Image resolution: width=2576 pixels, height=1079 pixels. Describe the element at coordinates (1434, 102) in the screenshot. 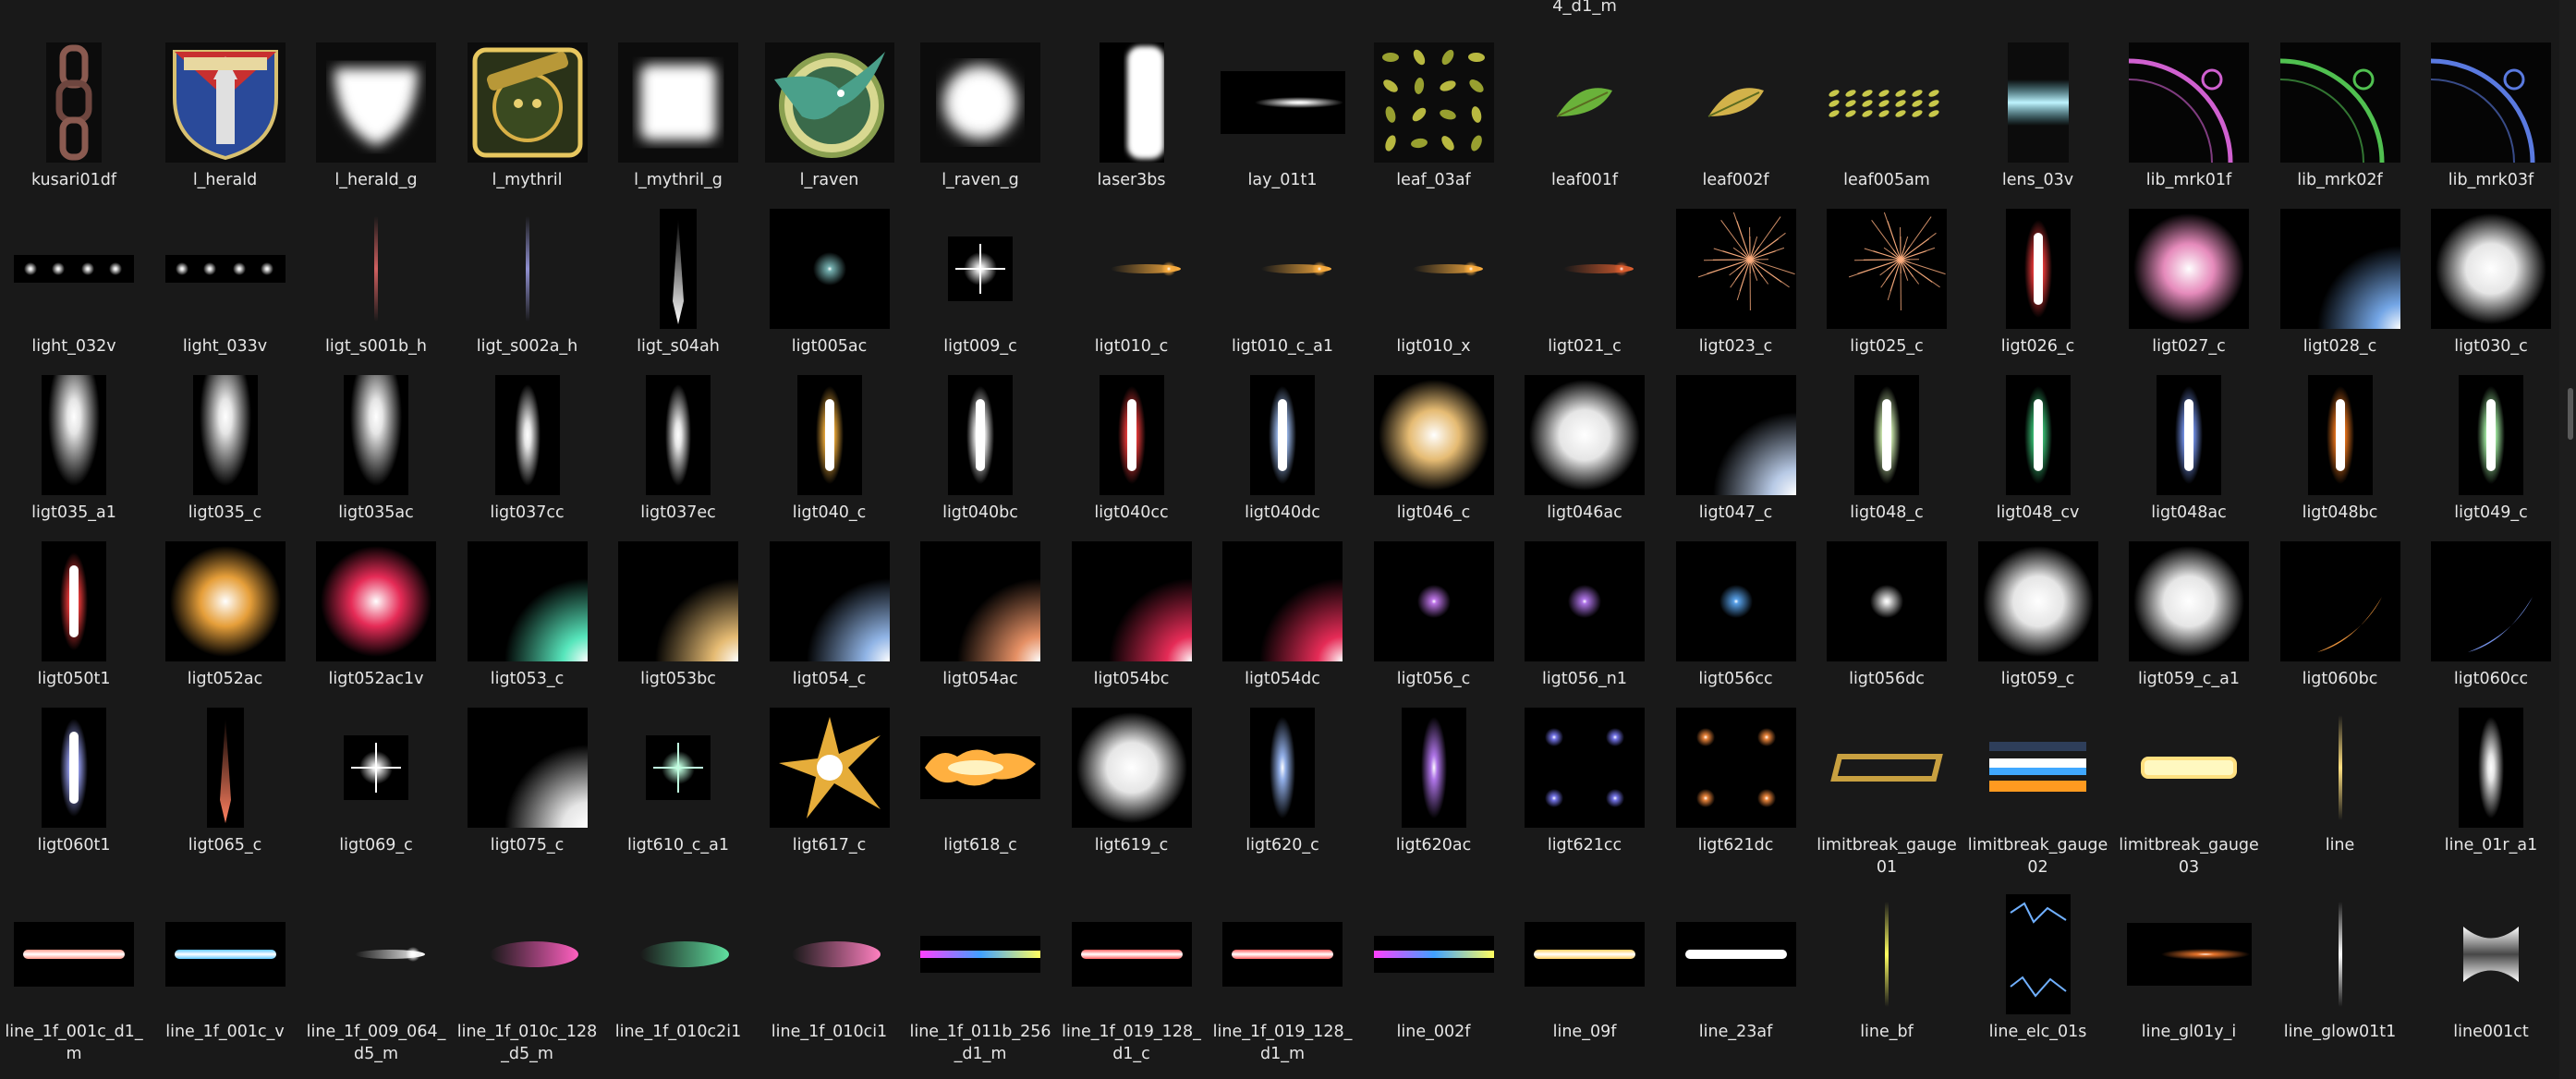

I see `leaves-icon` at that location.